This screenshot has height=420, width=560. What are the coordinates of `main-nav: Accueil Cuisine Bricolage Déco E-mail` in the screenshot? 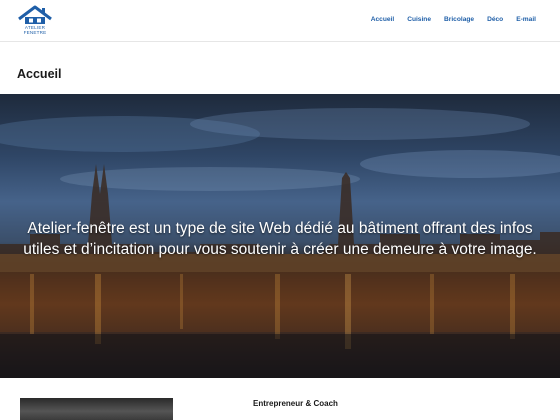 It's located at (447, 19).